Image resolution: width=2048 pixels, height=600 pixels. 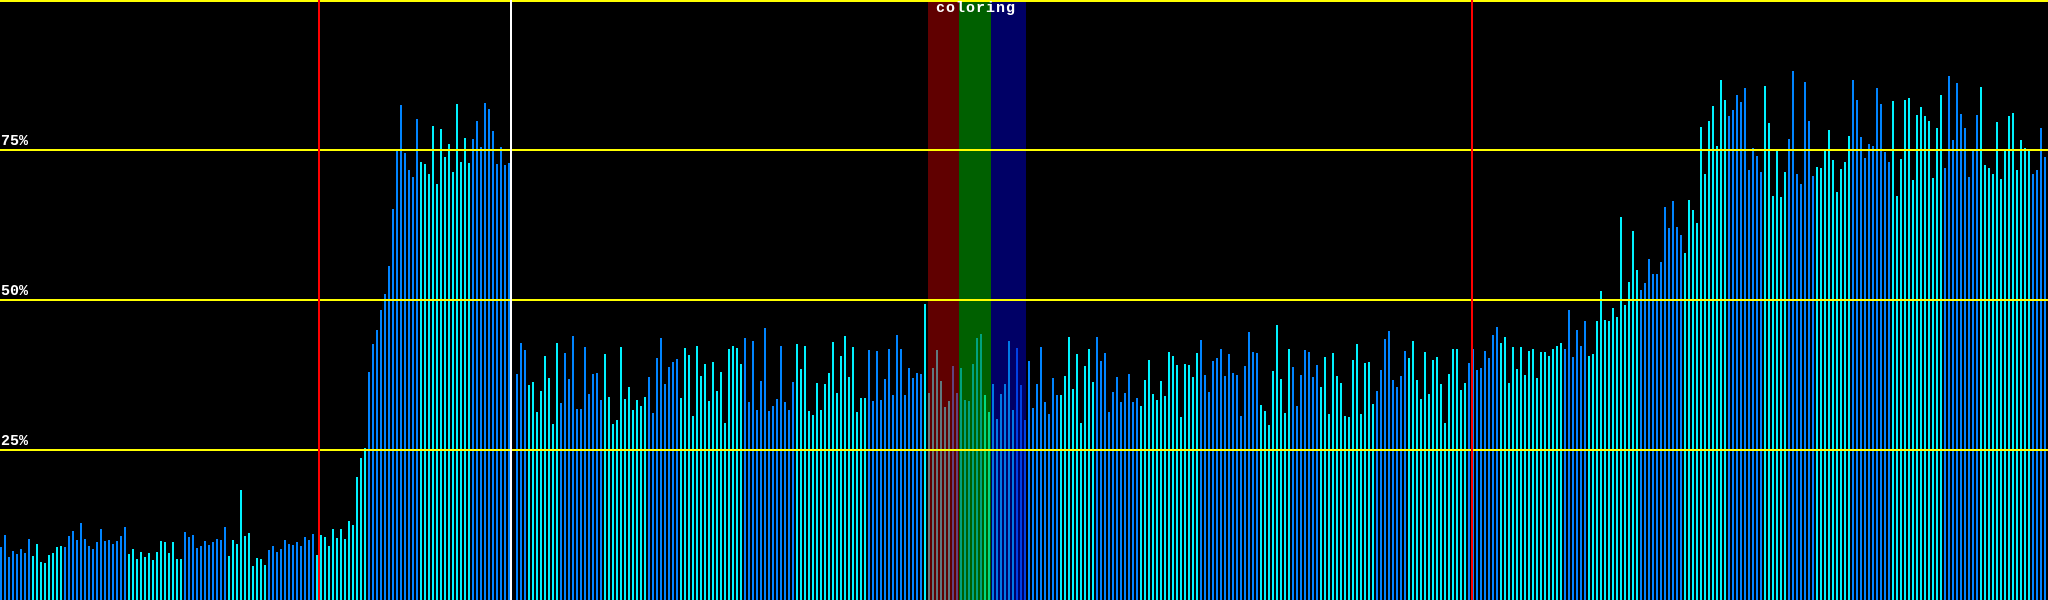 What do you see at coordinates (15, 291) in the screenshot?
I see `y-axis-label-50: 50%` at bounding box center [15, 291].